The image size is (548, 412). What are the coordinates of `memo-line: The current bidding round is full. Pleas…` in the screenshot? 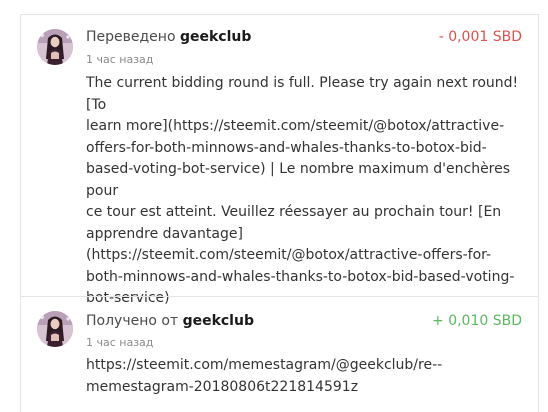 It's located at (302, 94).